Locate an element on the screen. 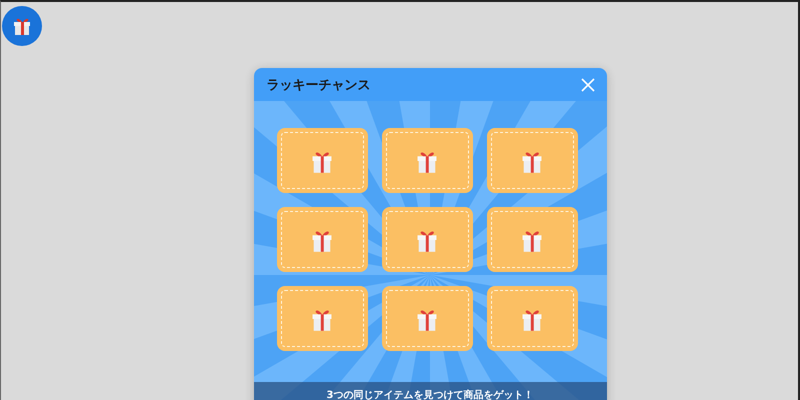 This screenshot has height=400, width=800. instruction-text: 3つの同じアイテムを見つけて商品をゲット！ is located at coordinates (430, 394).